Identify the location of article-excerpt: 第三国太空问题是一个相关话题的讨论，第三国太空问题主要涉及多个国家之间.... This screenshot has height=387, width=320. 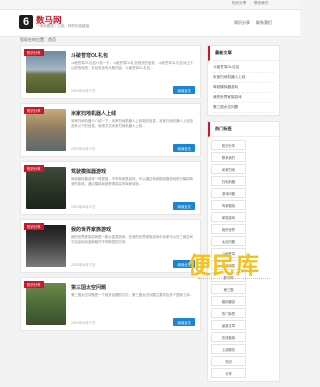
(132, 295).